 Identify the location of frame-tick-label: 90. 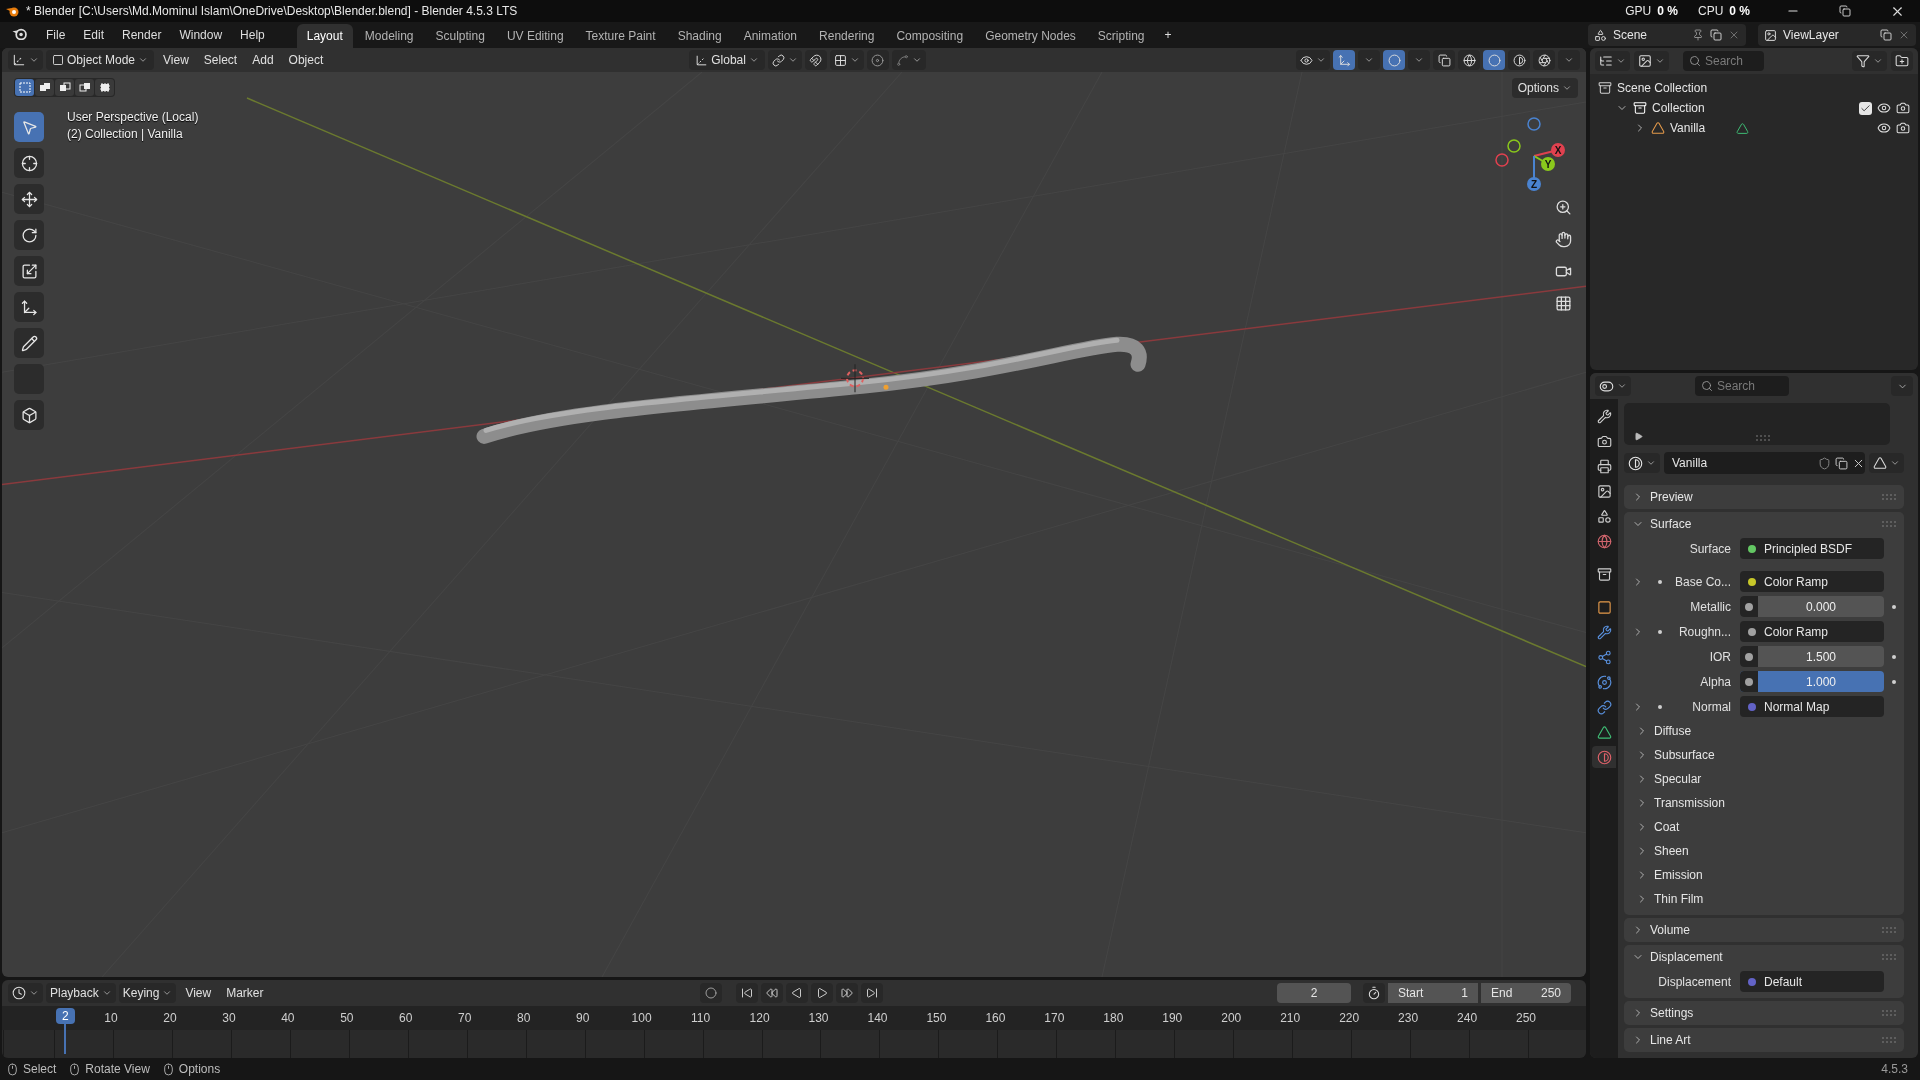
(583, 1018).